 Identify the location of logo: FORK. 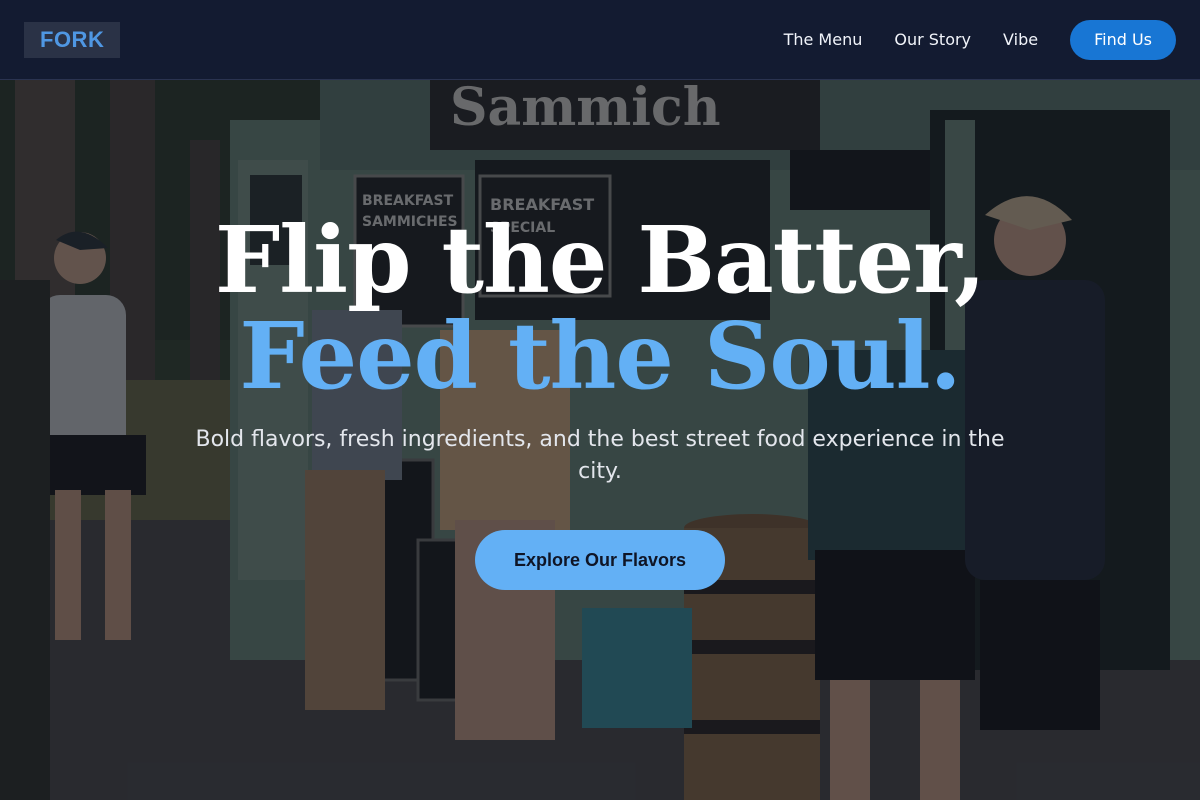
(72, 39).